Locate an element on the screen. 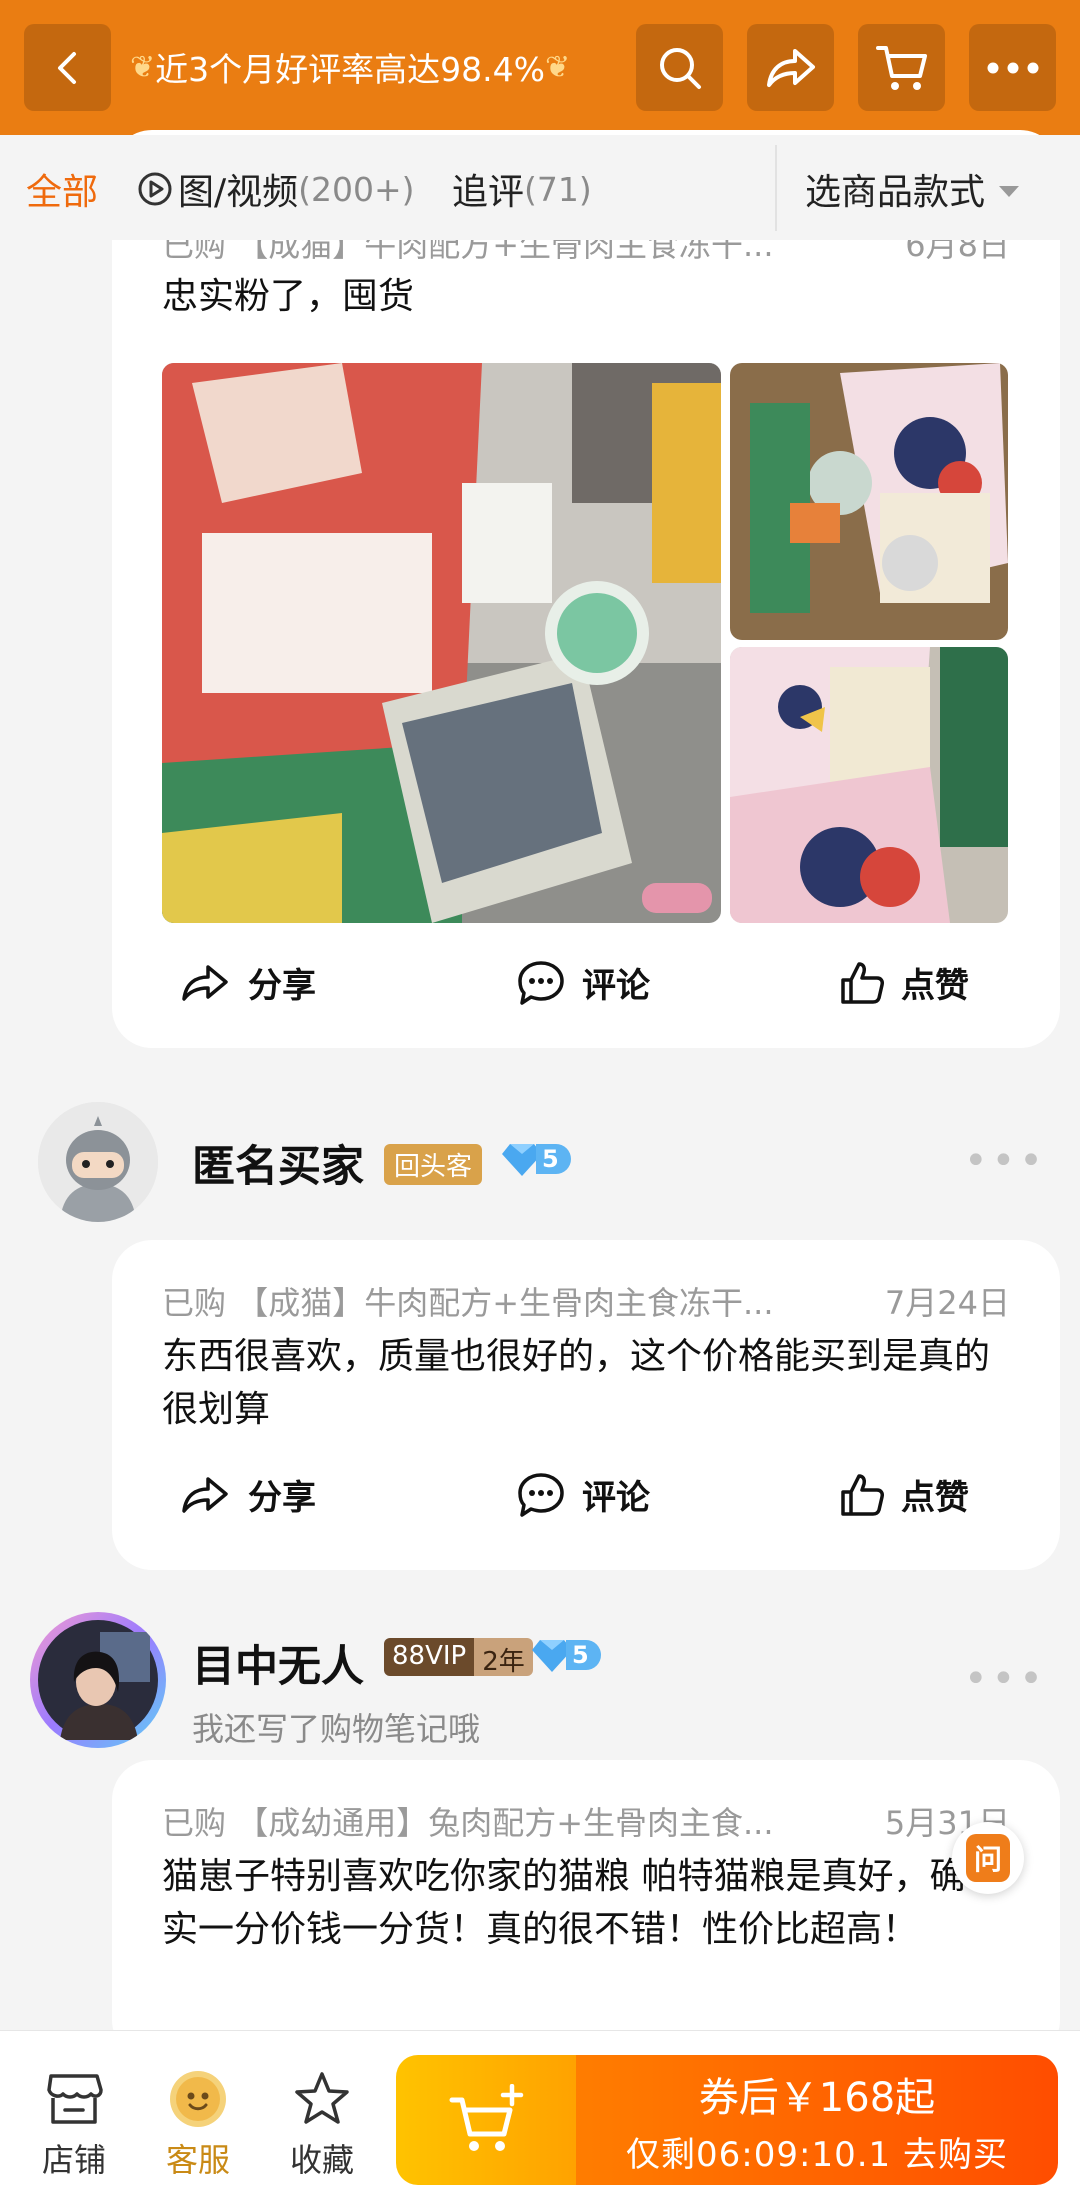 The height and width of the screenshot is (2211, 1080). divider is located at coordinates (776, 188).